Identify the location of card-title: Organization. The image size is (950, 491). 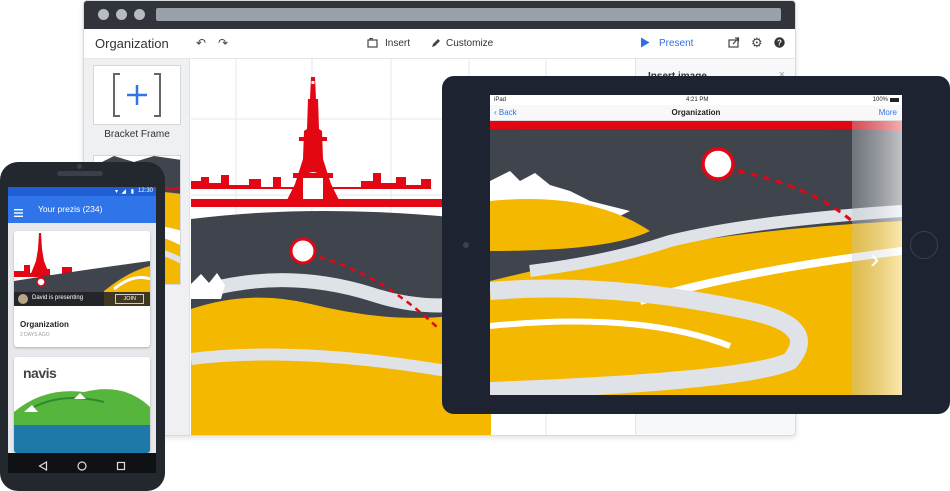
(44, 324).